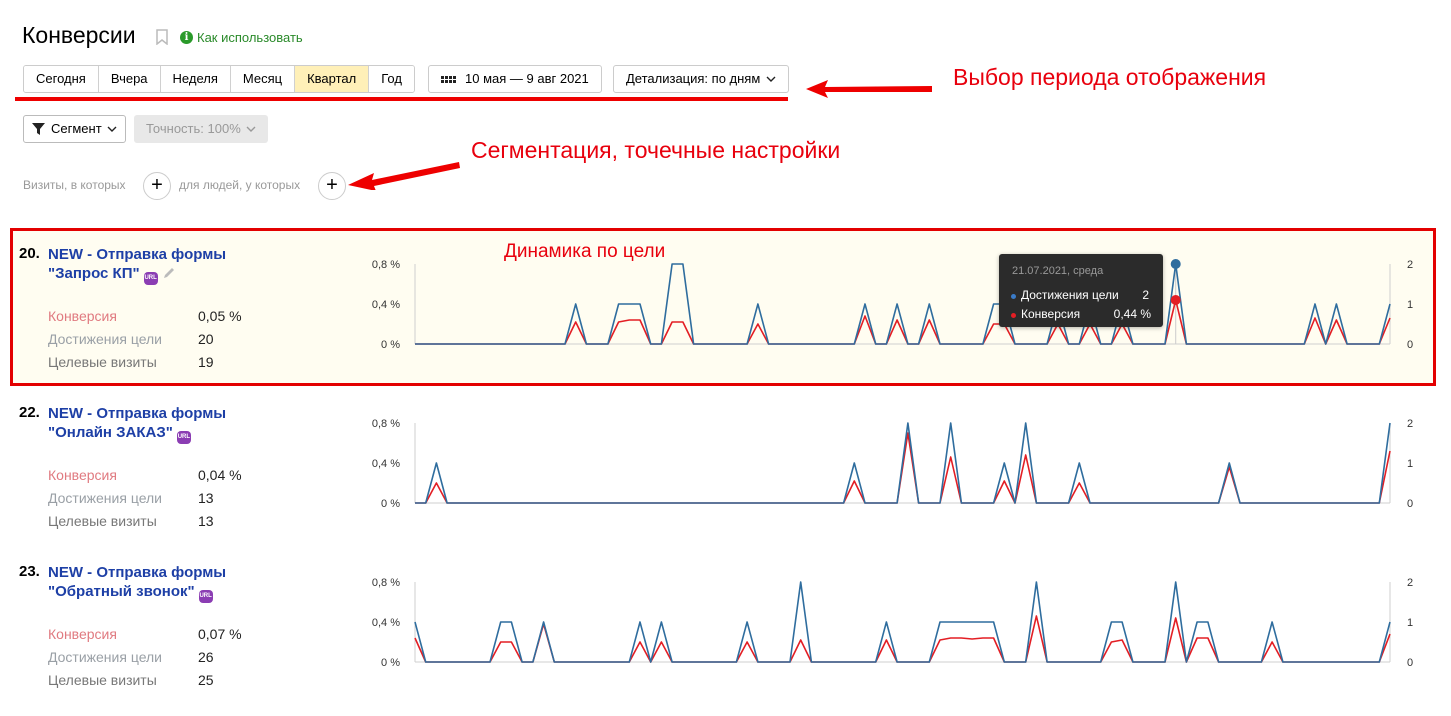  What do you see at coordinates (1175, 300) in the screenshot?
I see `conversion-hover-point` at bounding box center [1175, 300].